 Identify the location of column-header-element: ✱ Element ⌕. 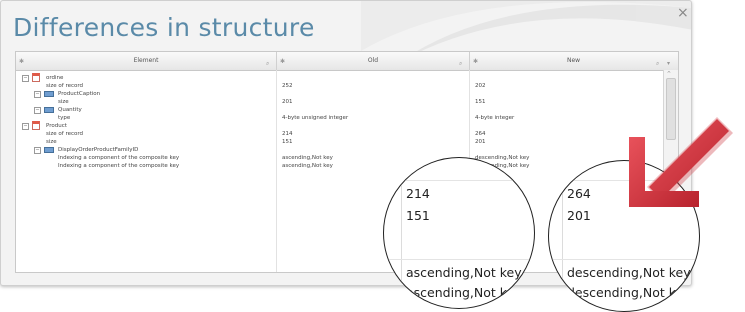
(146, 61).